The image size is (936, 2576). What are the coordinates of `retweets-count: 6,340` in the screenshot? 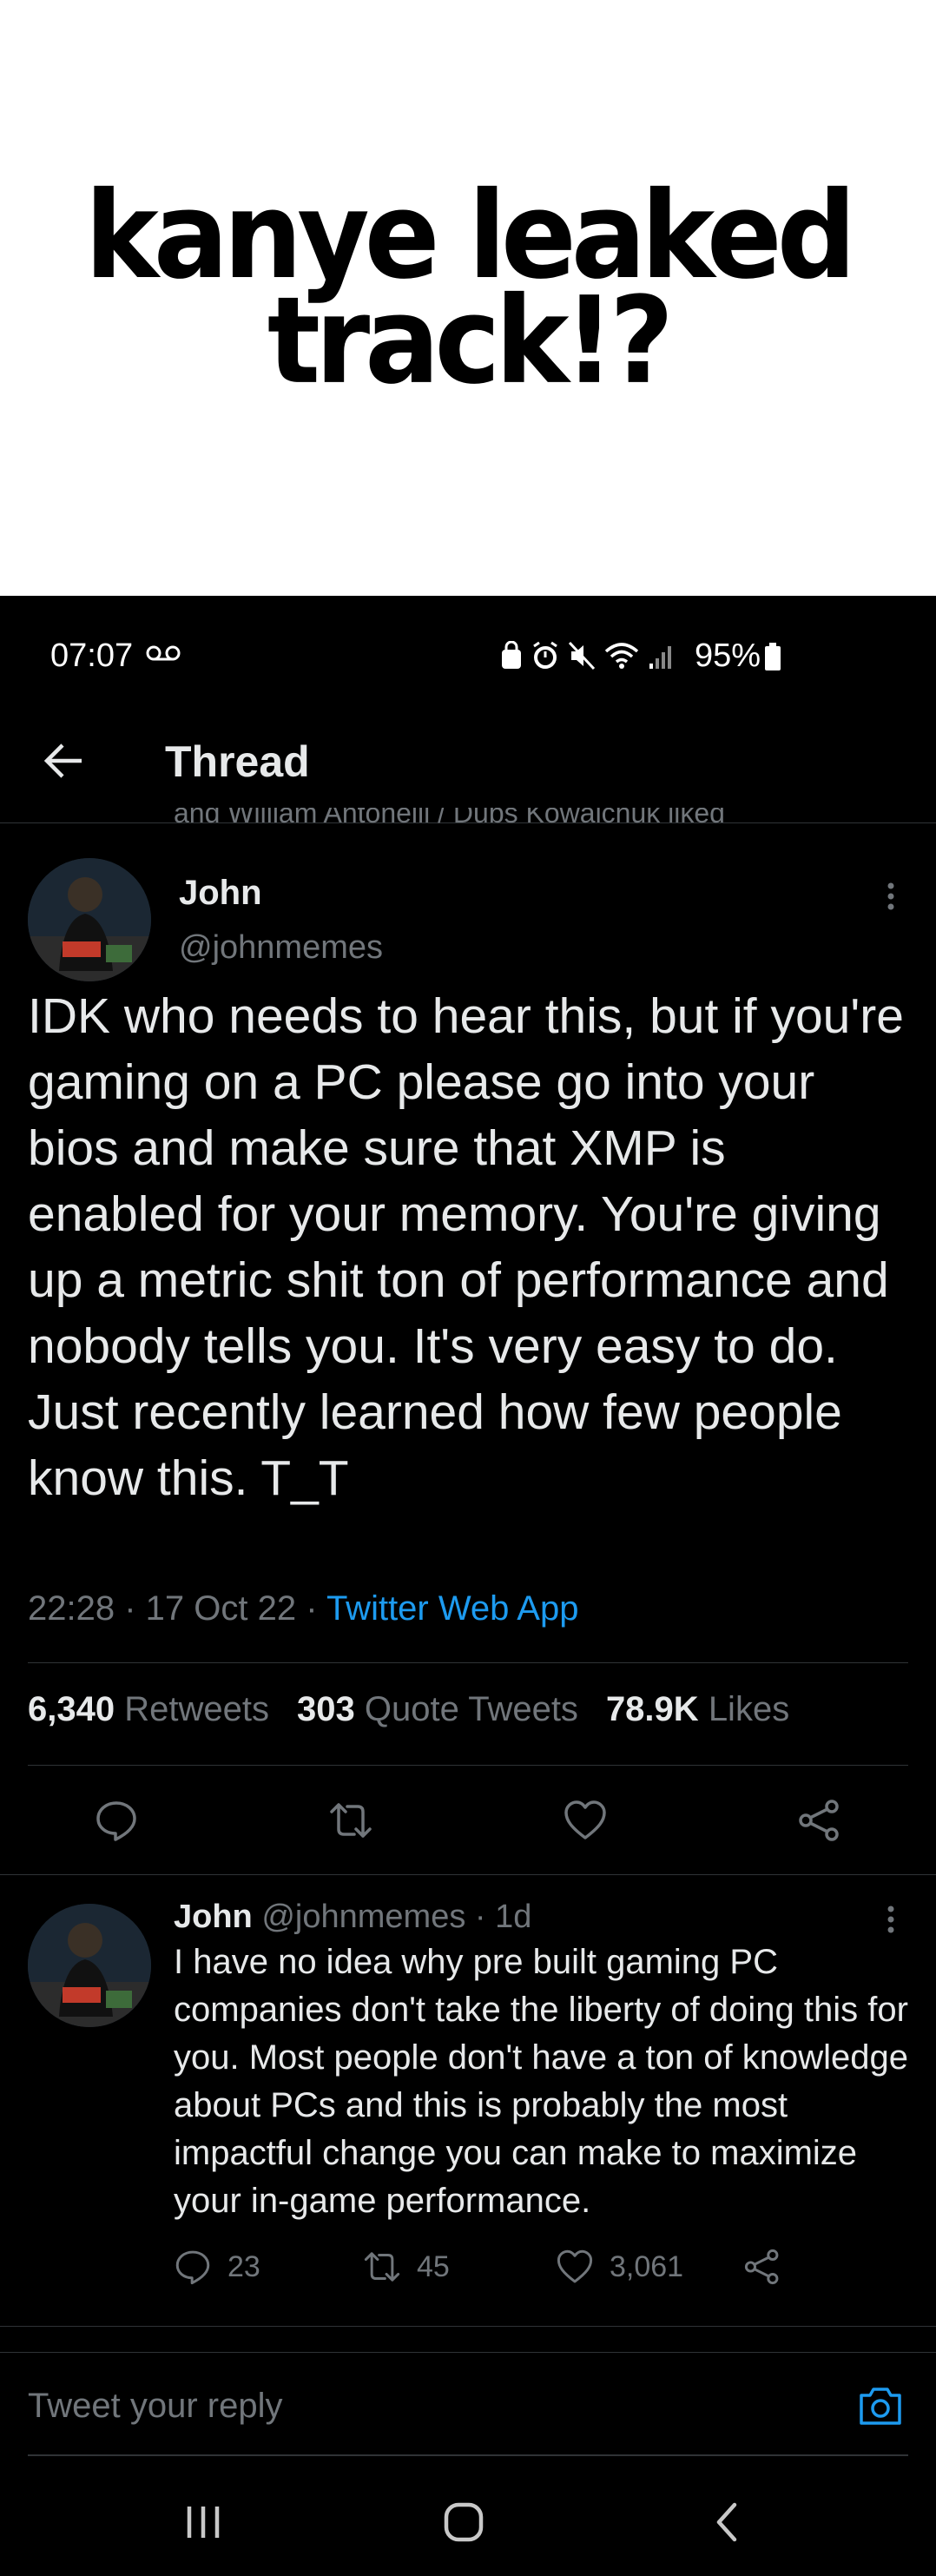 It's located at (71, 1709).